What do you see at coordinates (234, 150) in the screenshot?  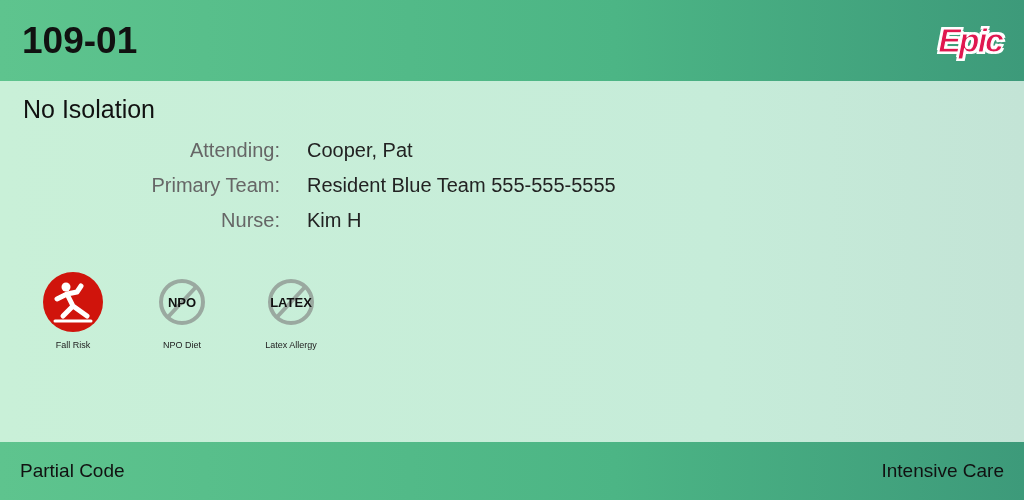 I see `field-label: Attending:` at bounding box center [234, 150].